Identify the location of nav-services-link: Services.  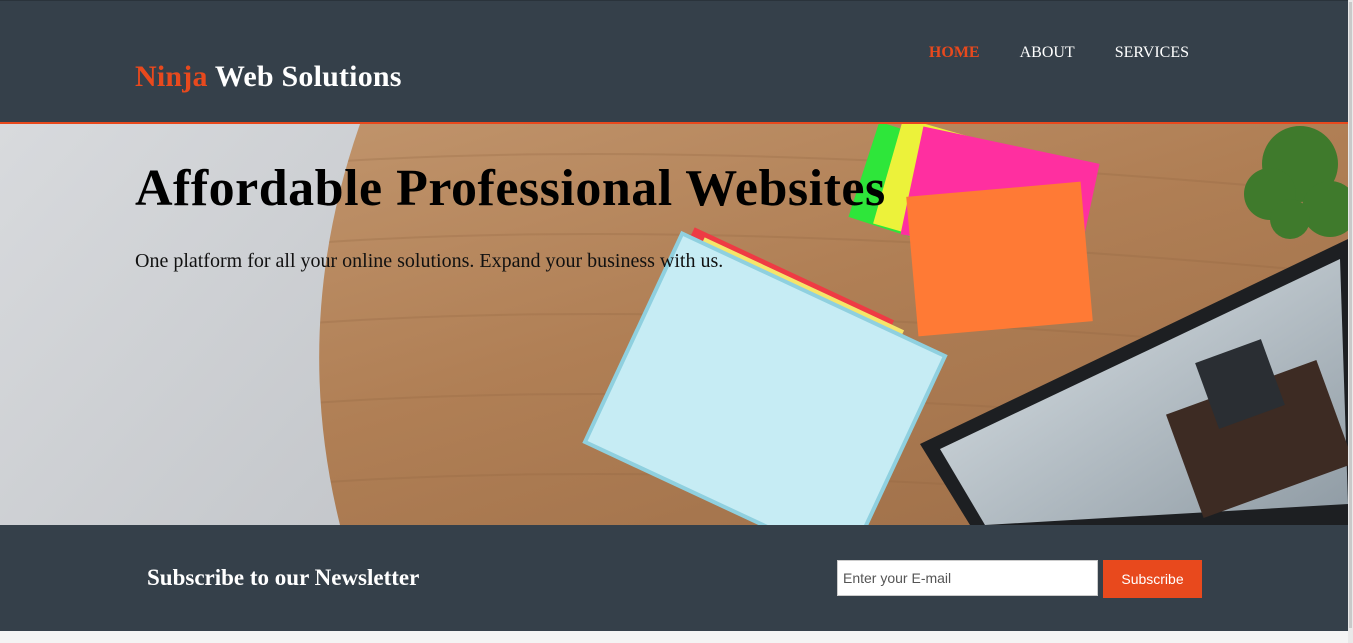
(1152, 53).